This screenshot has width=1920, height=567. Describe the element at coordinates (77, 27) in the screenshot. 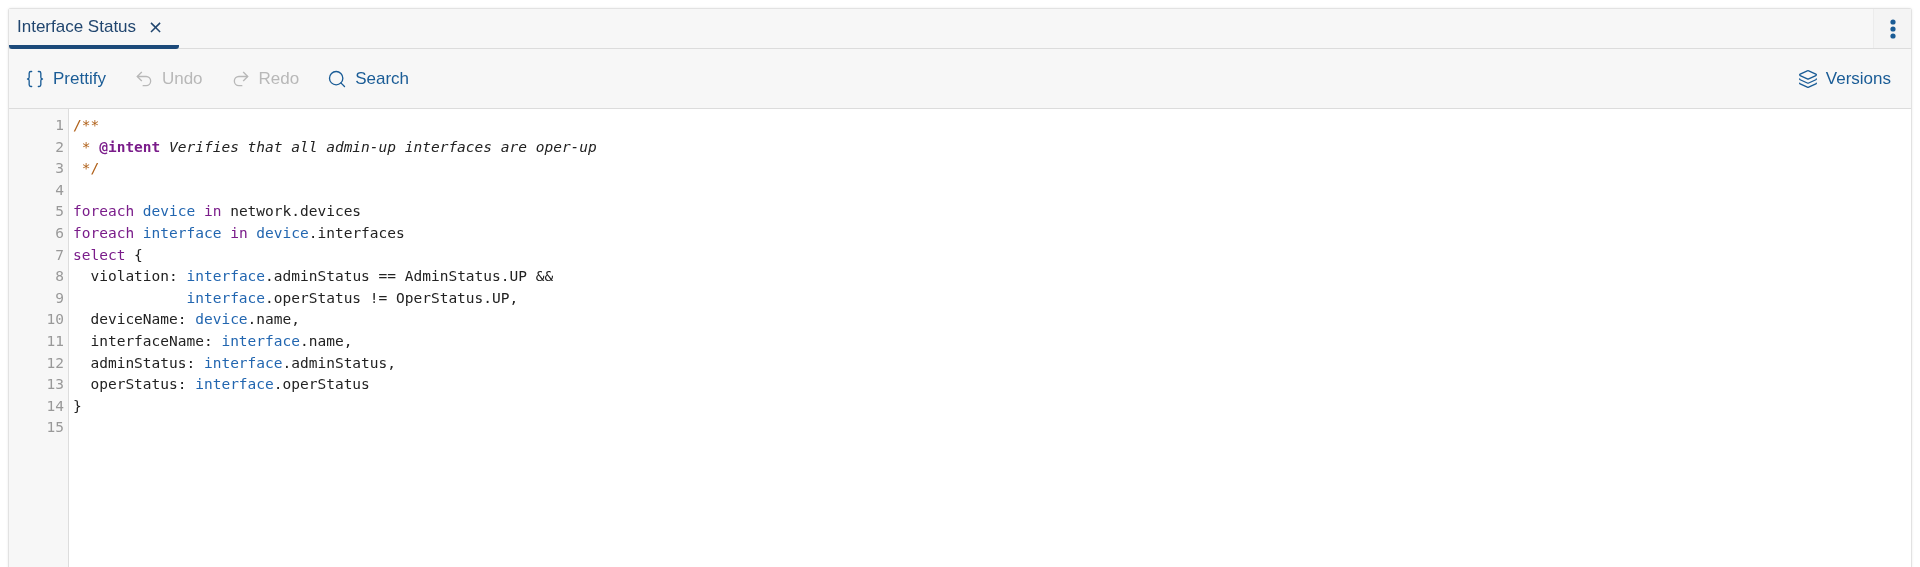

I see `tab-label: Interface Status` at that location.